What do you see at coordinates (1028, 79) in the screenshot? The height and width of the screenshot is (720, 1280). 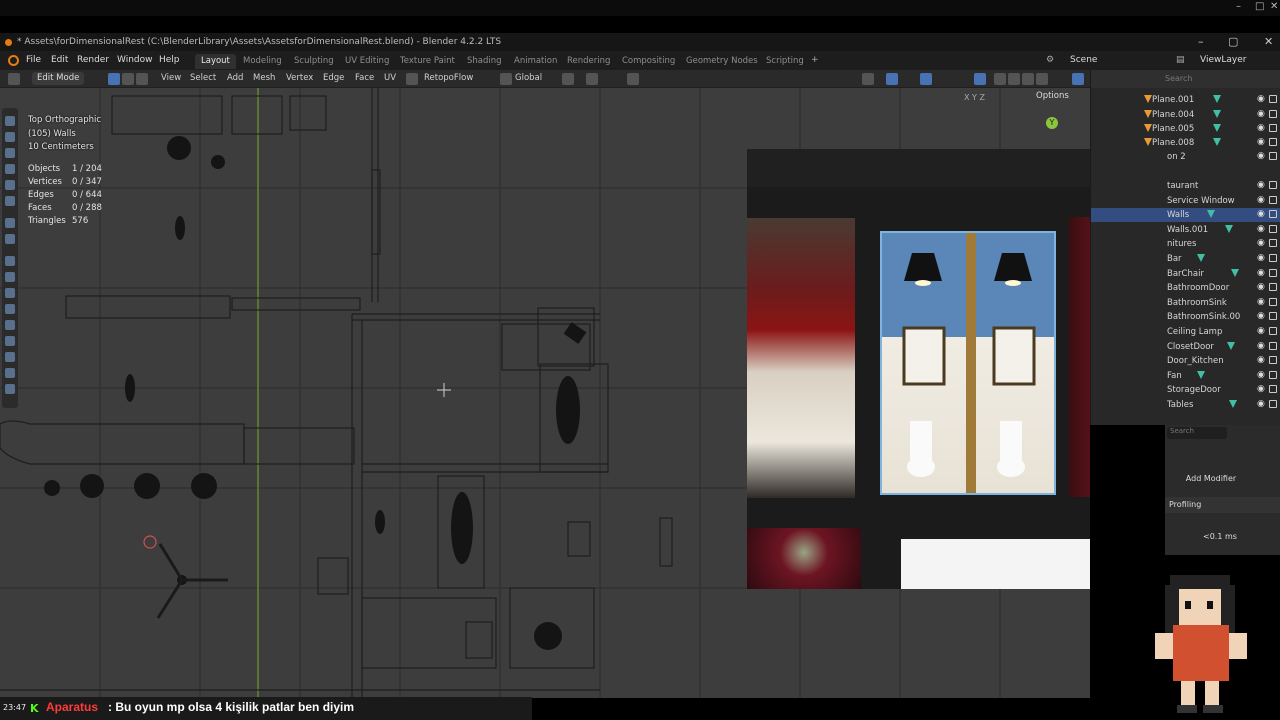 I see `material-shading-icon` at bounding box center [1028, 79].